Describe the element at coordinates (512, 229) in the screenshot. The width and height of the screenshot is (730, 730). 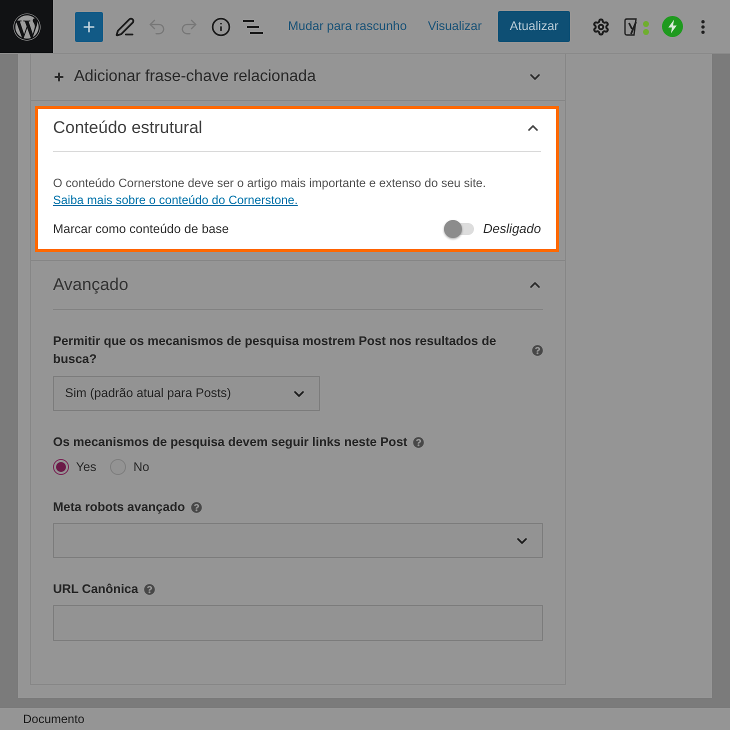
I see `toggle-state-text: Desligado` at that location.